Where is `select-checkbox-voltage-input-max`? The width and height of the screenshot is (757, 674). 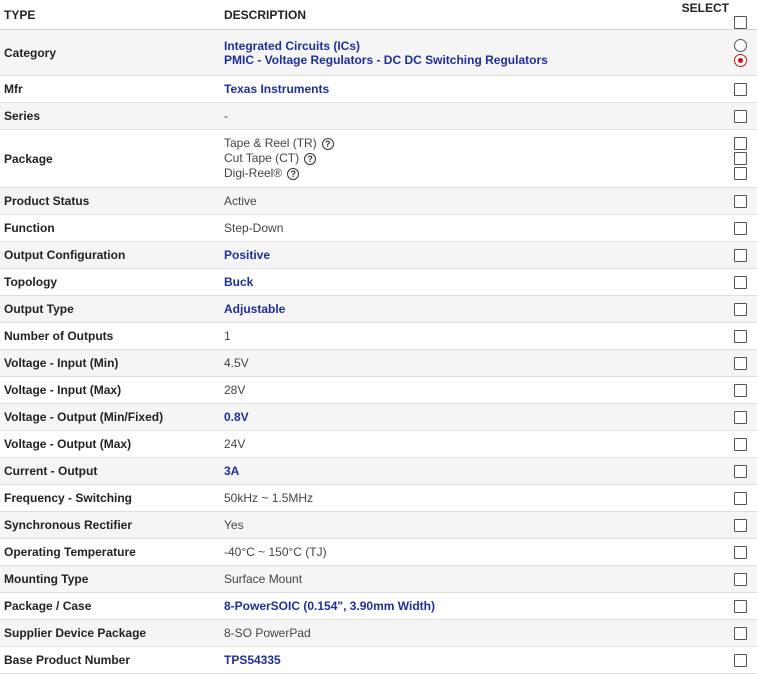 select-checkbox-voltage-input-max is located at coordinates (740, 391).